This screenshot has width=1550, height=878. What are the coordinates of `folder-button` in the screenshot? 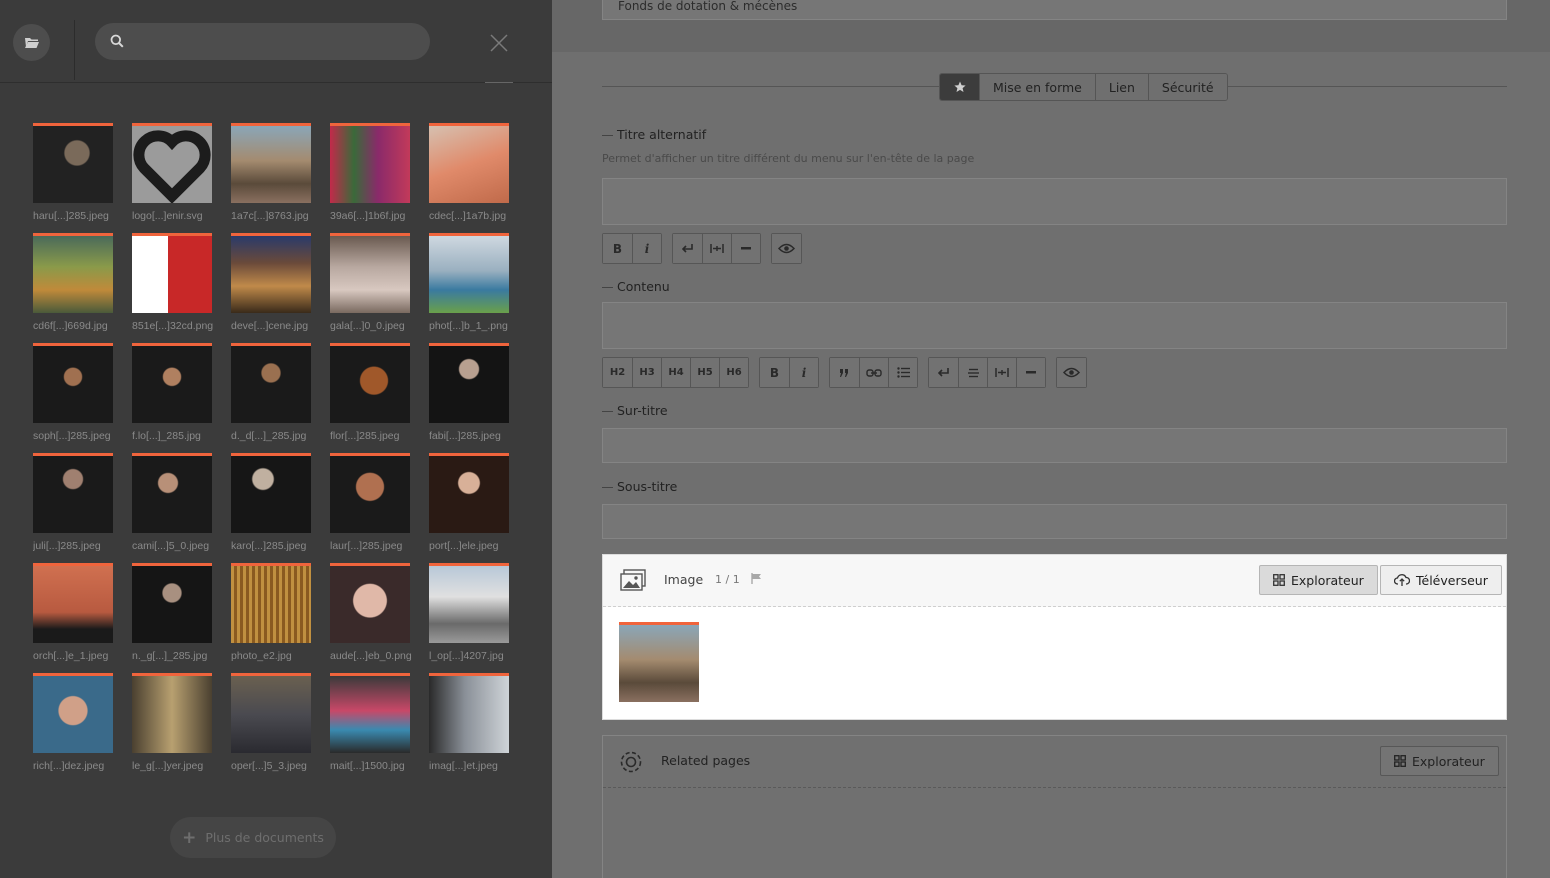 It's located at (31, 42).